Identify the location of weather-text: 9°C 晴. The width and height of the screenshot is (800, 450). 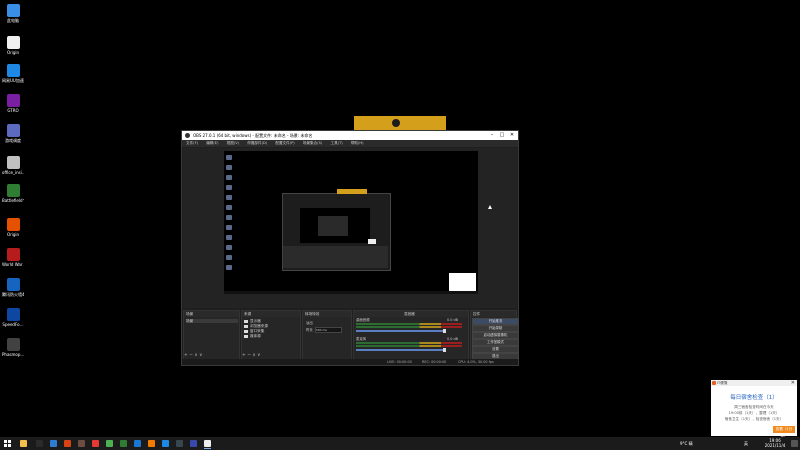
(686, 443).